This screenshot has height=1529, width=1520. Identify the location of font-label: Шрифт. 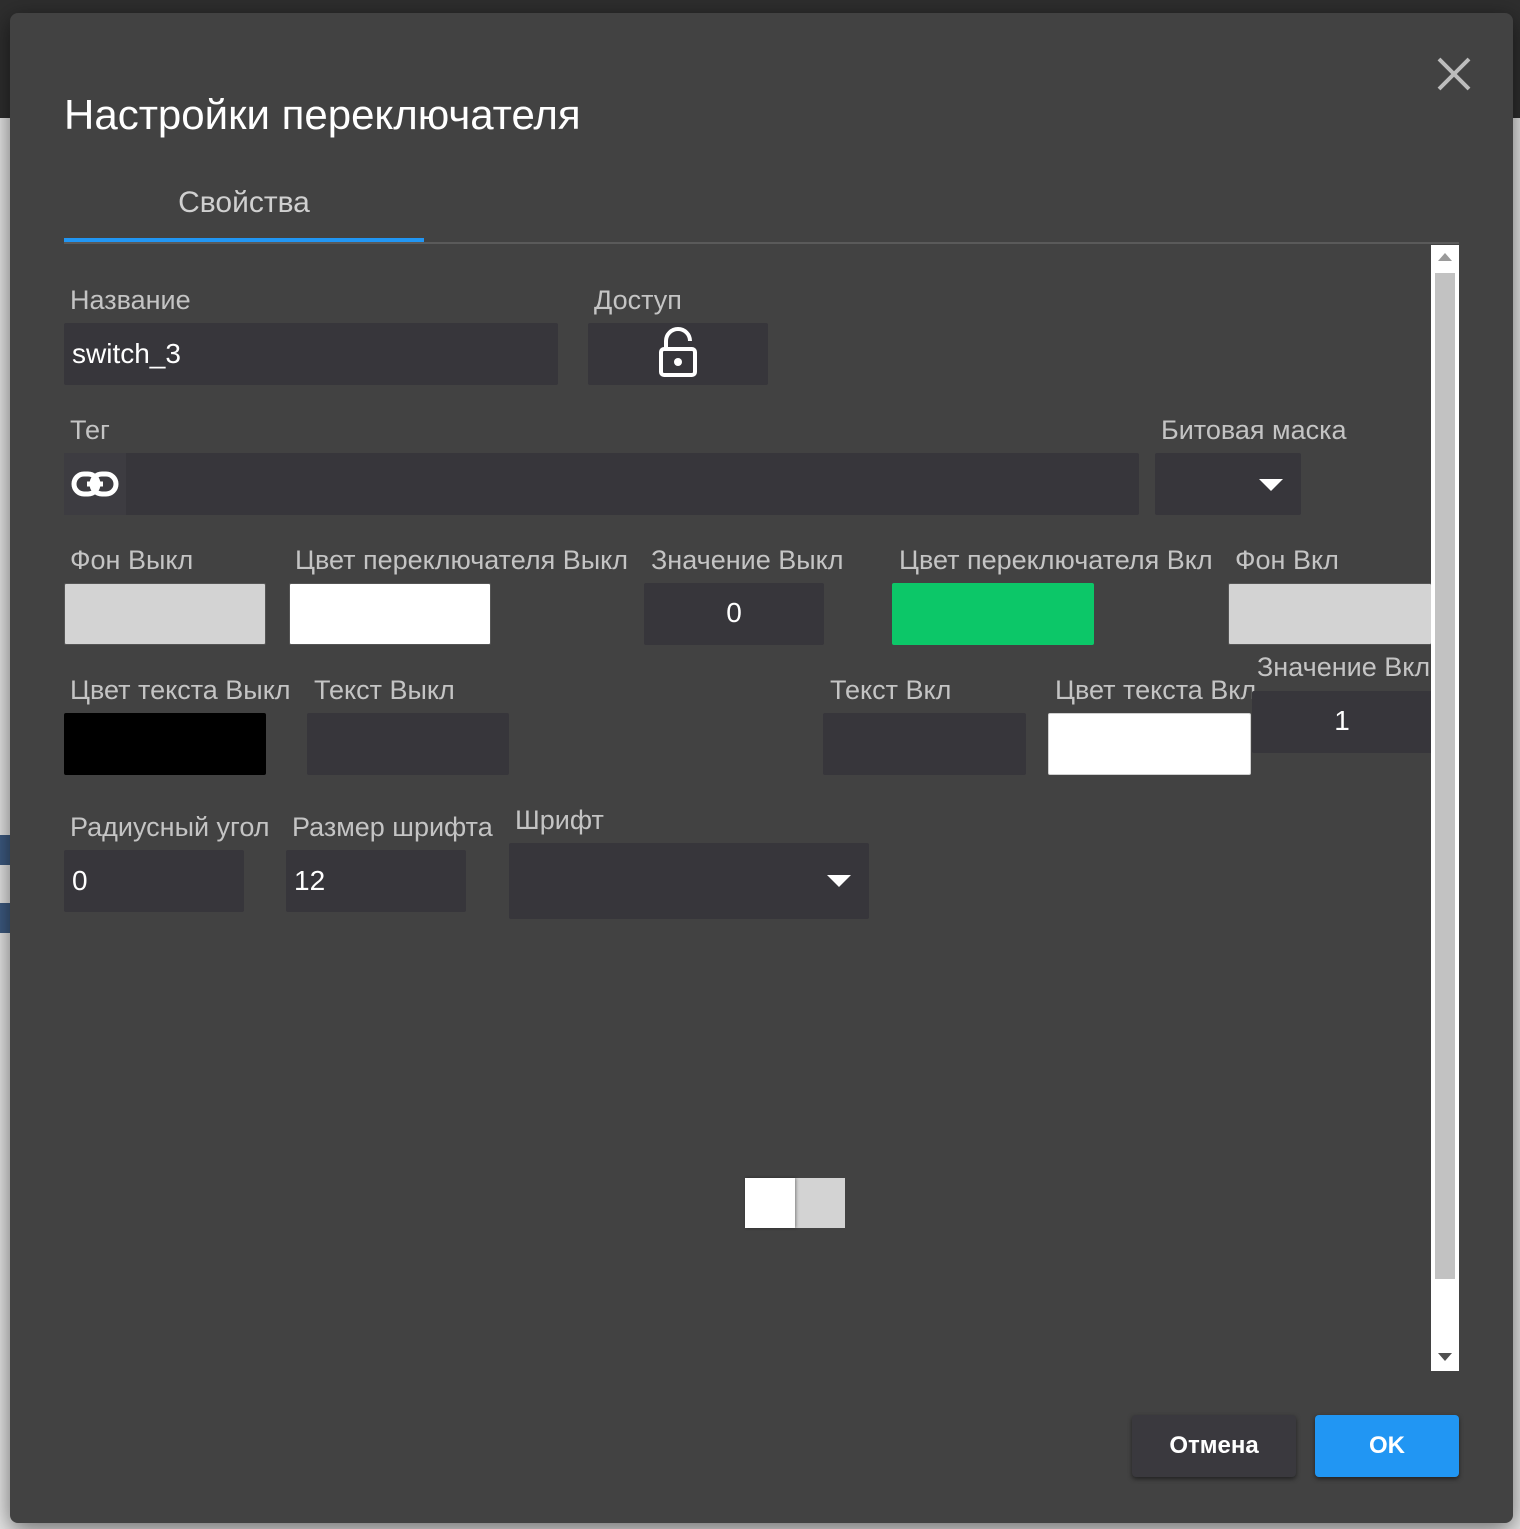
(559, 820).